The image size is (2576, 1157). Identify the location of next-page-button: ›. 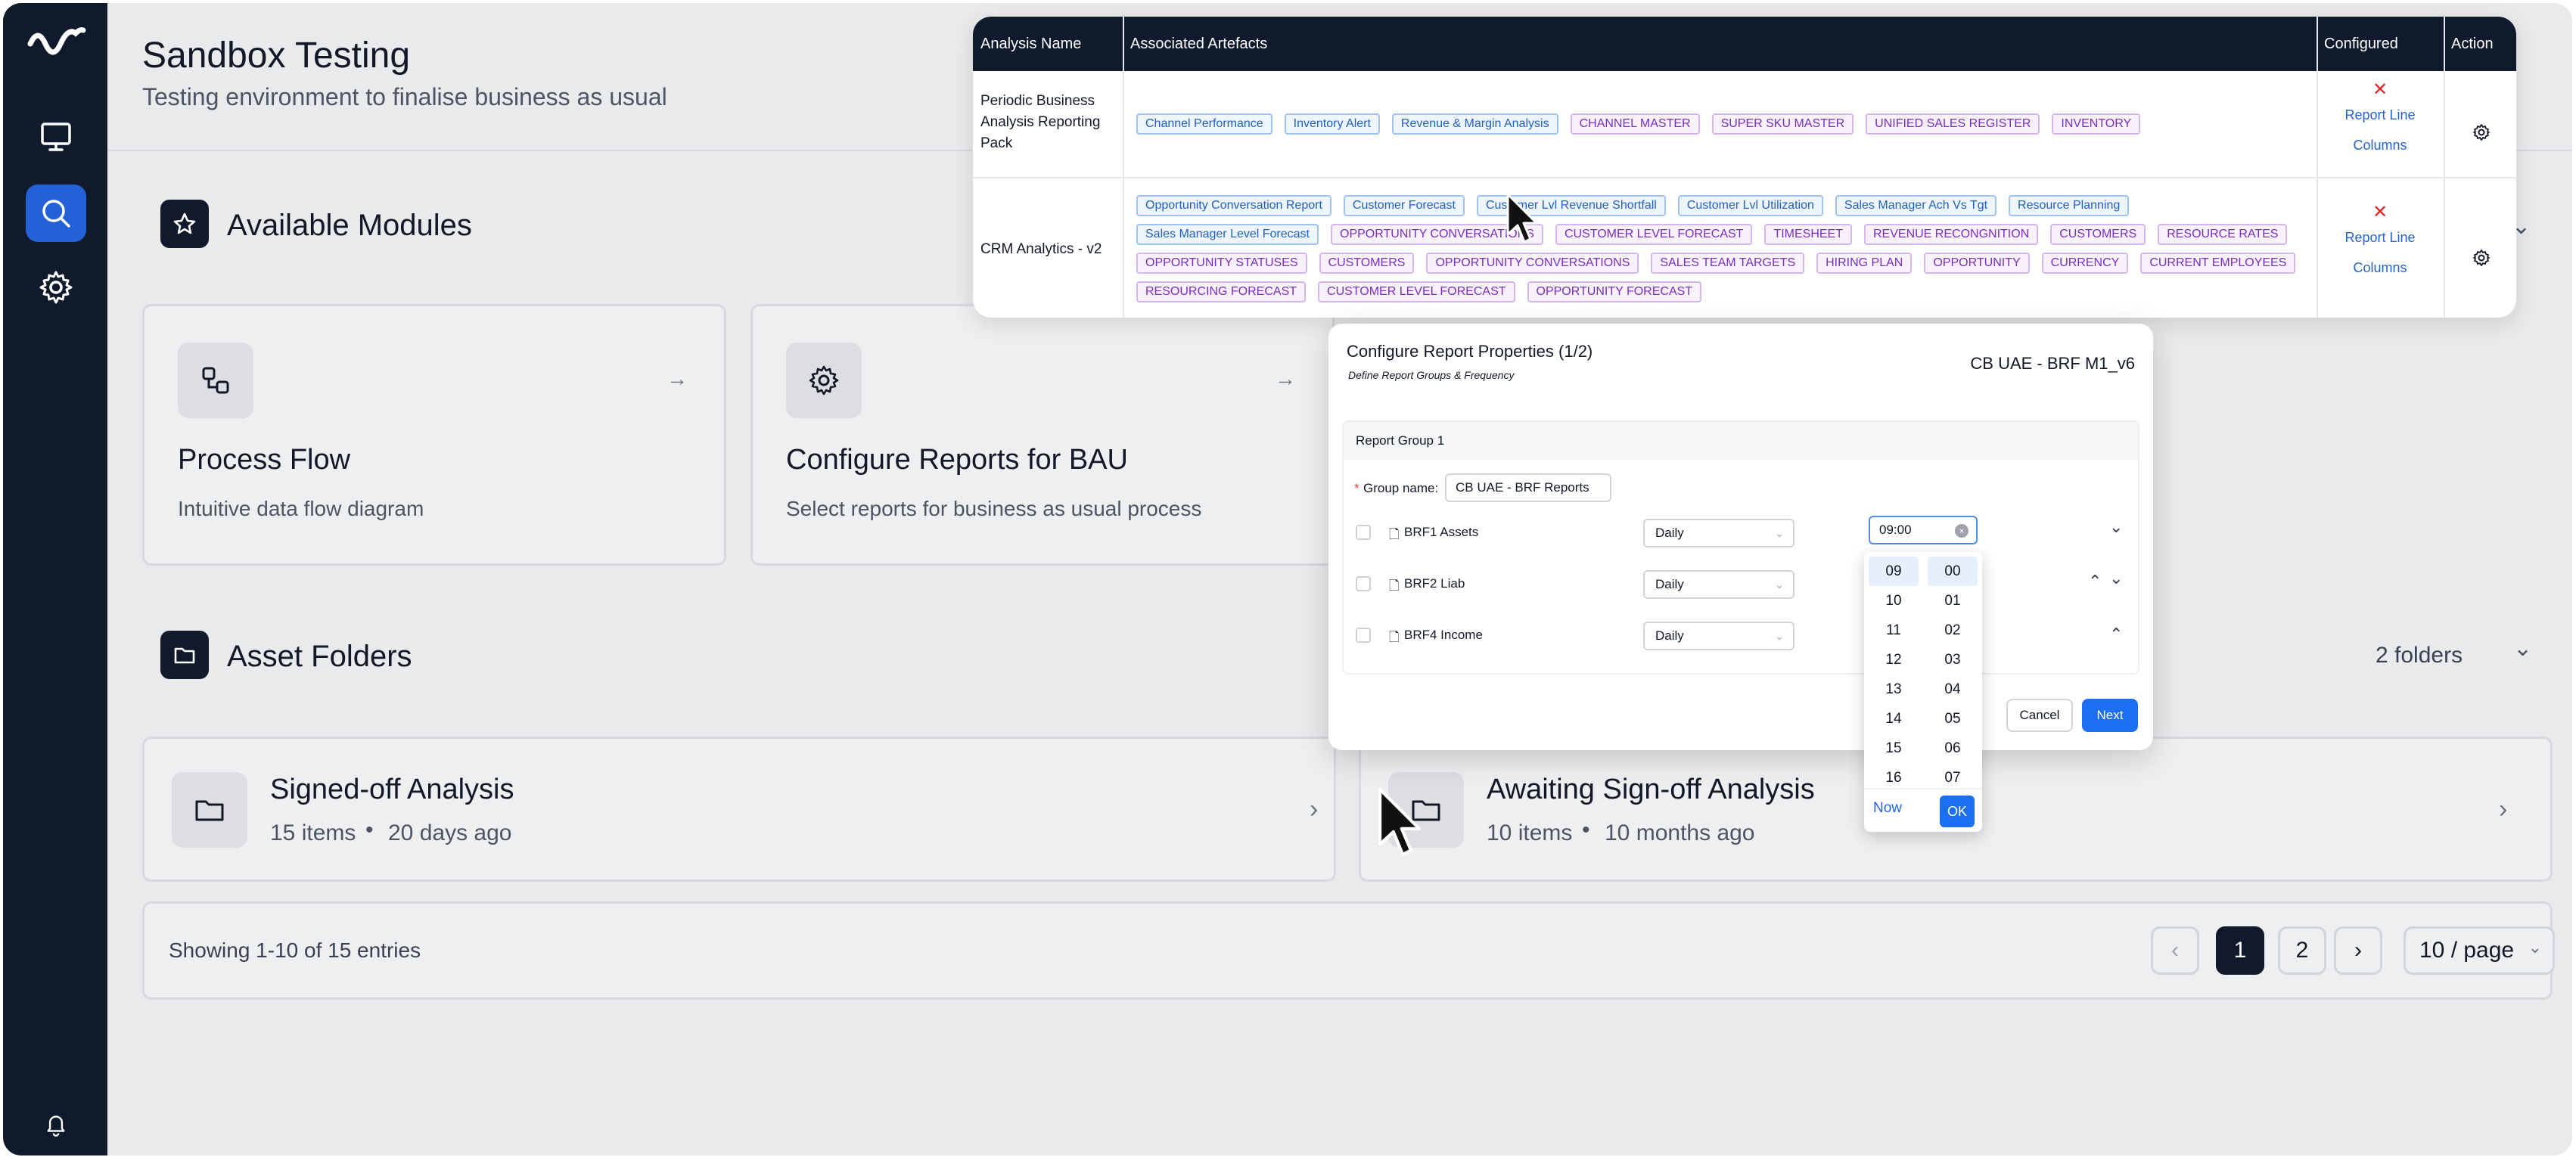
(2358, 951).